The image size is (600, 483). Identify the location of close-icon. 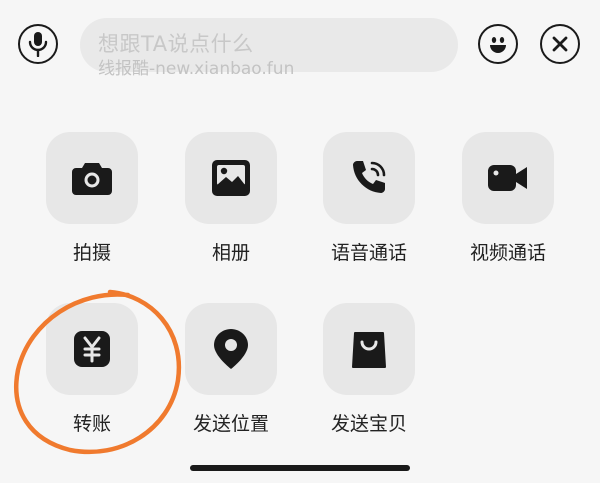
(560, 44).